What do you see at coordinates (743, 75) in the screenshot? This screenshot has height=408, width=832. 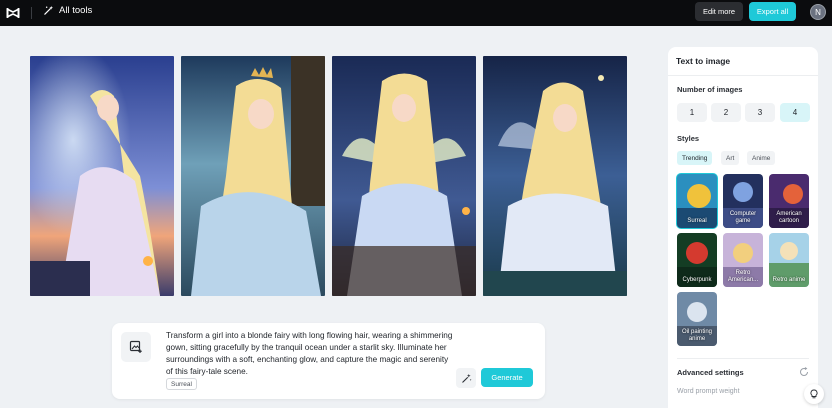 I see `panel-divider` at bounding box center [743, 75].